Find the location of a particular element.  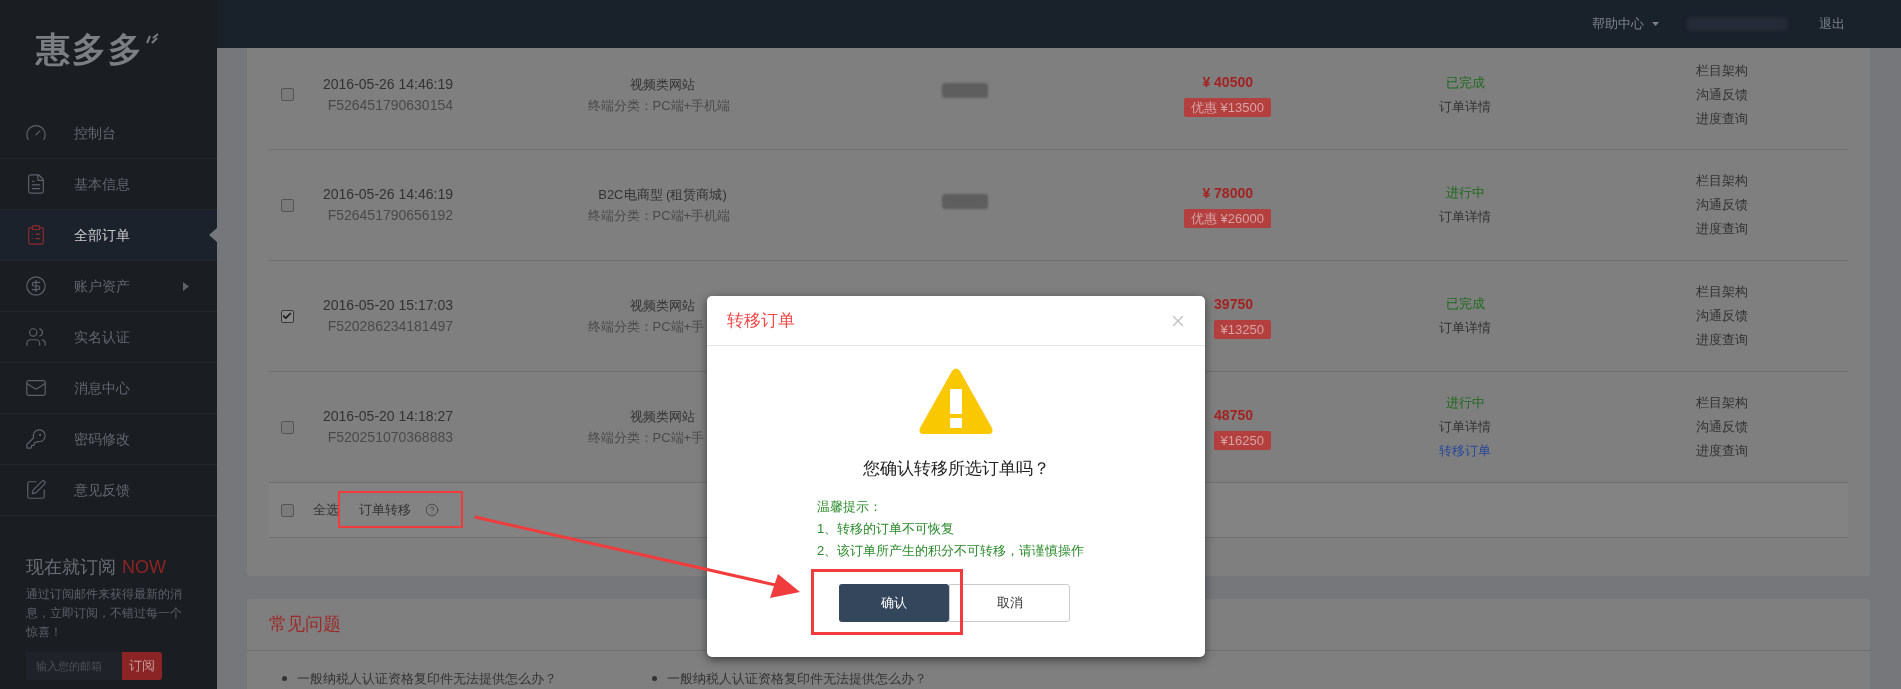

order-date: 2016-05-20 15:17:03 is located at coordinates (388, 305).